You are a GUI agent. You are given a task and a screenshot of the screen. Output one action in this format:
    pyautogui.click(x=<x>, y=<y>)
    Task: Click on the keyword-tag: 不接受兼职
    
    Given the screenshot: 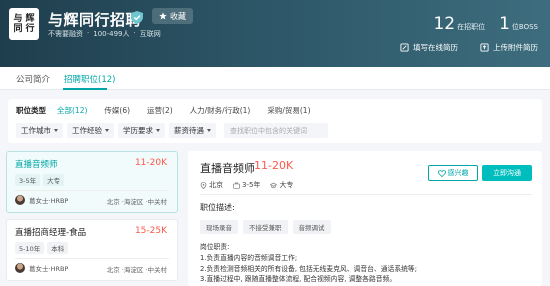 What is the action you would take?
    pyautogui.click(x=265, y=227)
    